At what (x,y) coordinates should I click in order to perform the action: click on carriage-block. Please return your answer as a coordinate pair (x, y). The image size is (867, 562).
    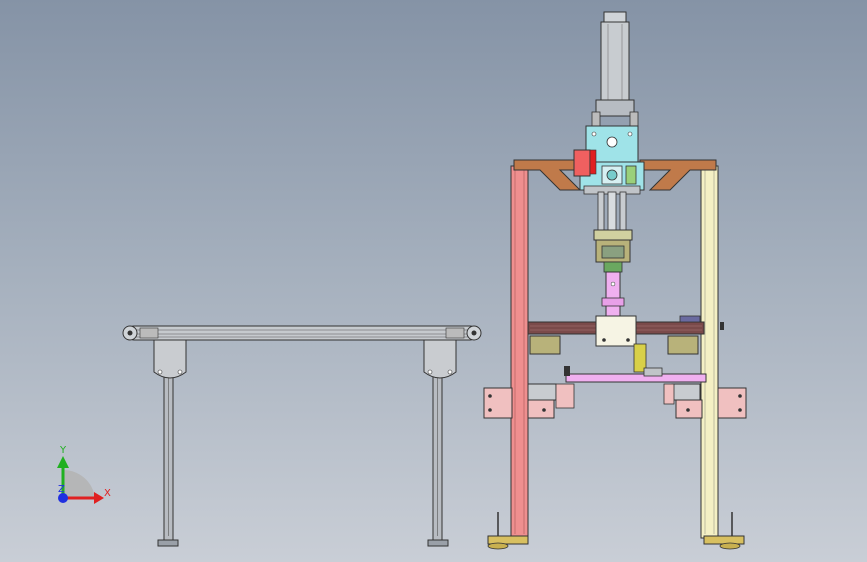
    Looking at the image, I should click on (616, 331).